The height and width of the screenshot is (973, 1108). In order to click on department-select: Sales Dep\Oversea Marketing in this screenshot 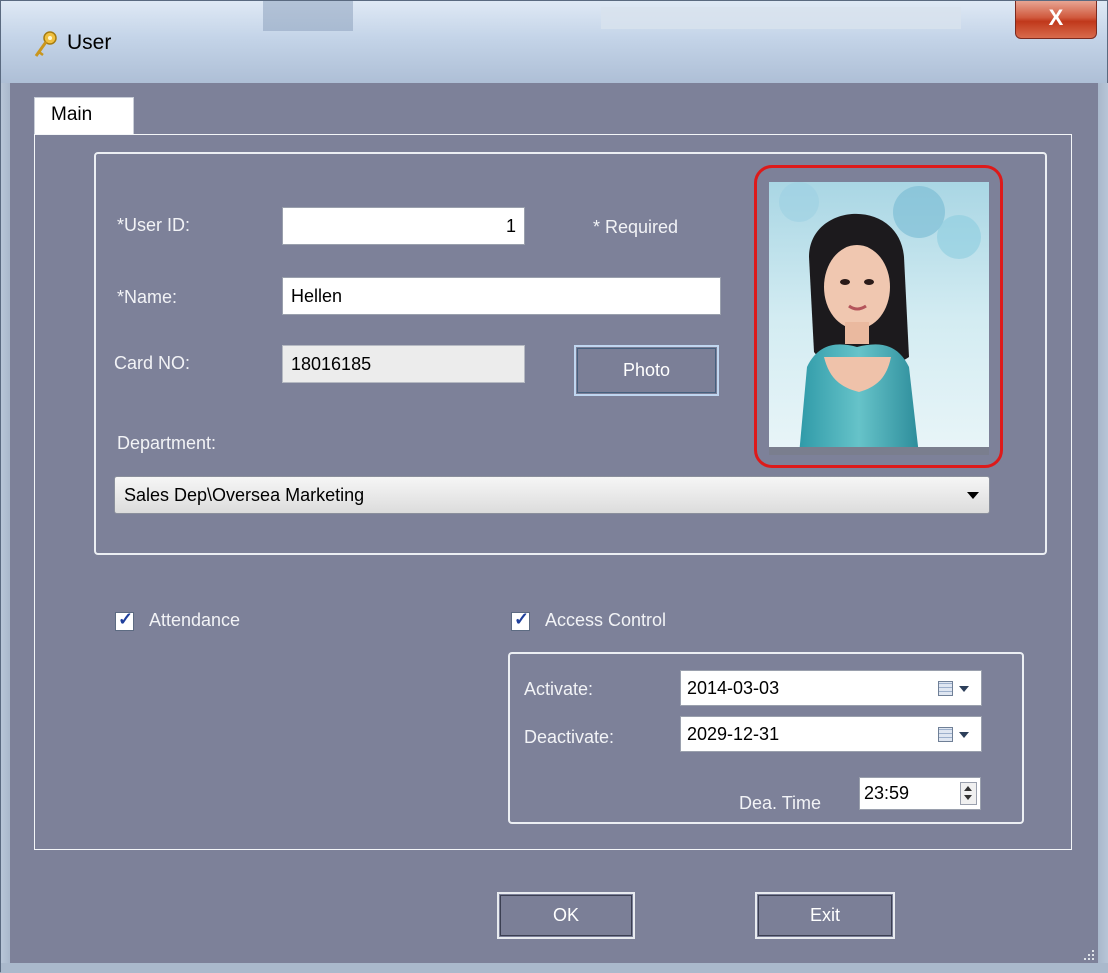, I will do `click(552, 495)`.